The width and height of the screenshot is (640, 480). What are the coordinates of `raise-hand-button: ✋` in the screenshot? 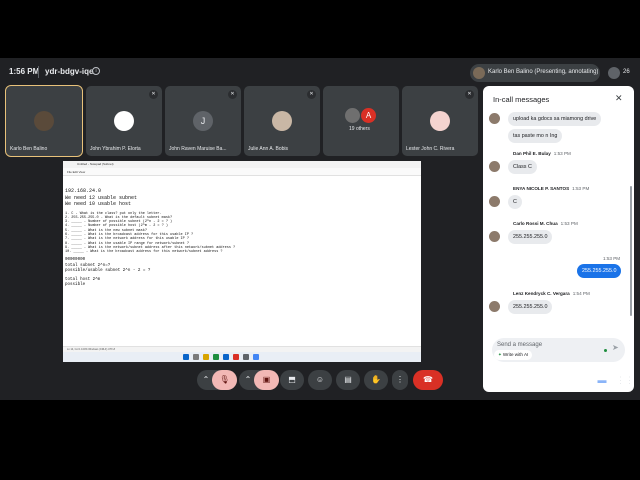 It's located at (376, 380).